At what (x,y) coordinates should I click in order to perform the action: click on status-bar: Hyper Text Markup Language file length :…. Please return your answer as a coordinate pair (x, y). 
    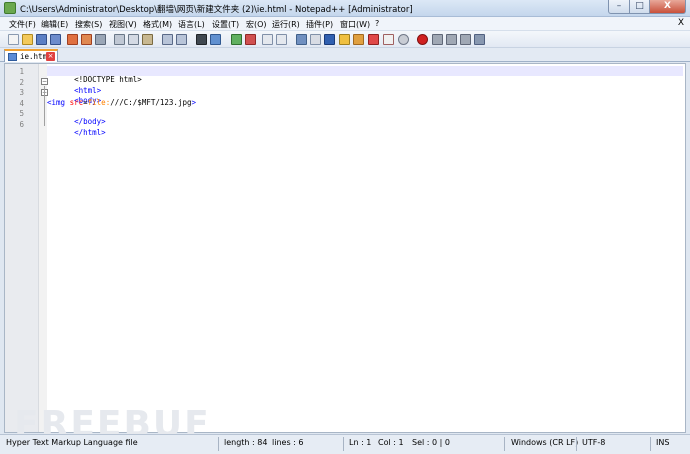
    Looking at the image, I should click on (345, 444).